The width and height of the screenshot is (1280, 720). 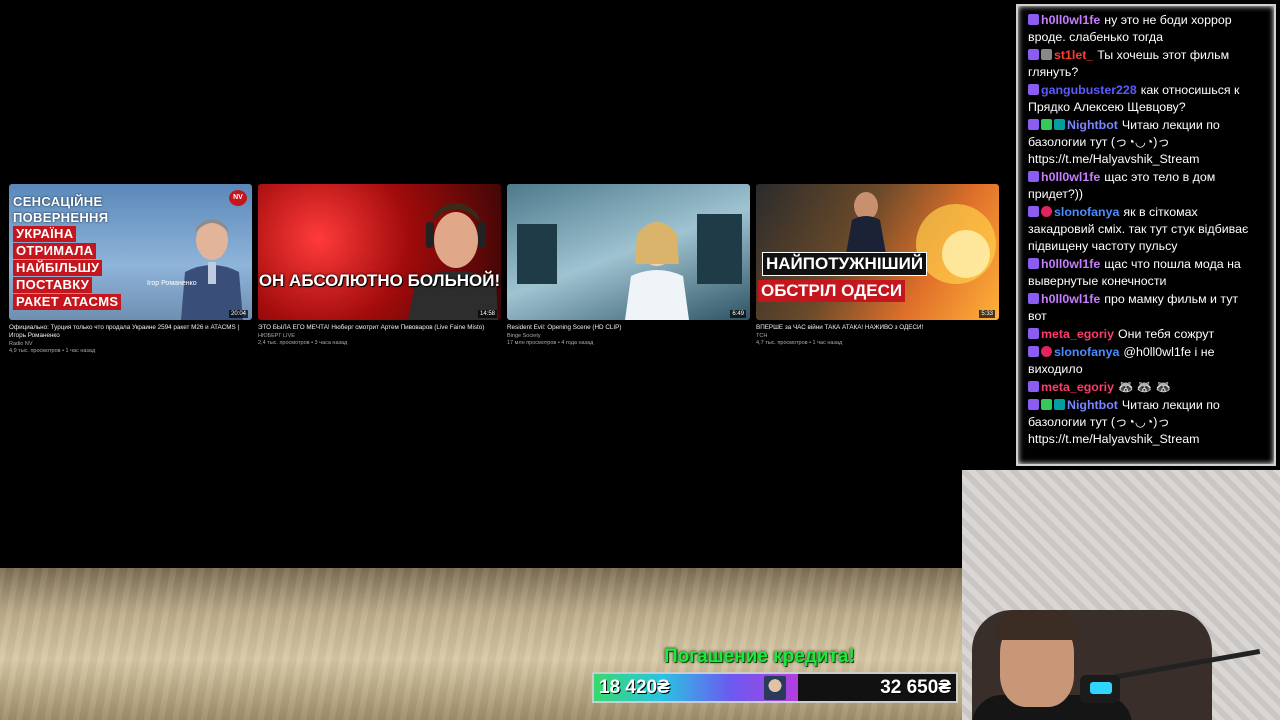 I want to click on chat-message: meta_egoriy 🦝 🦝 🦝, so click(x=1144, y=387).